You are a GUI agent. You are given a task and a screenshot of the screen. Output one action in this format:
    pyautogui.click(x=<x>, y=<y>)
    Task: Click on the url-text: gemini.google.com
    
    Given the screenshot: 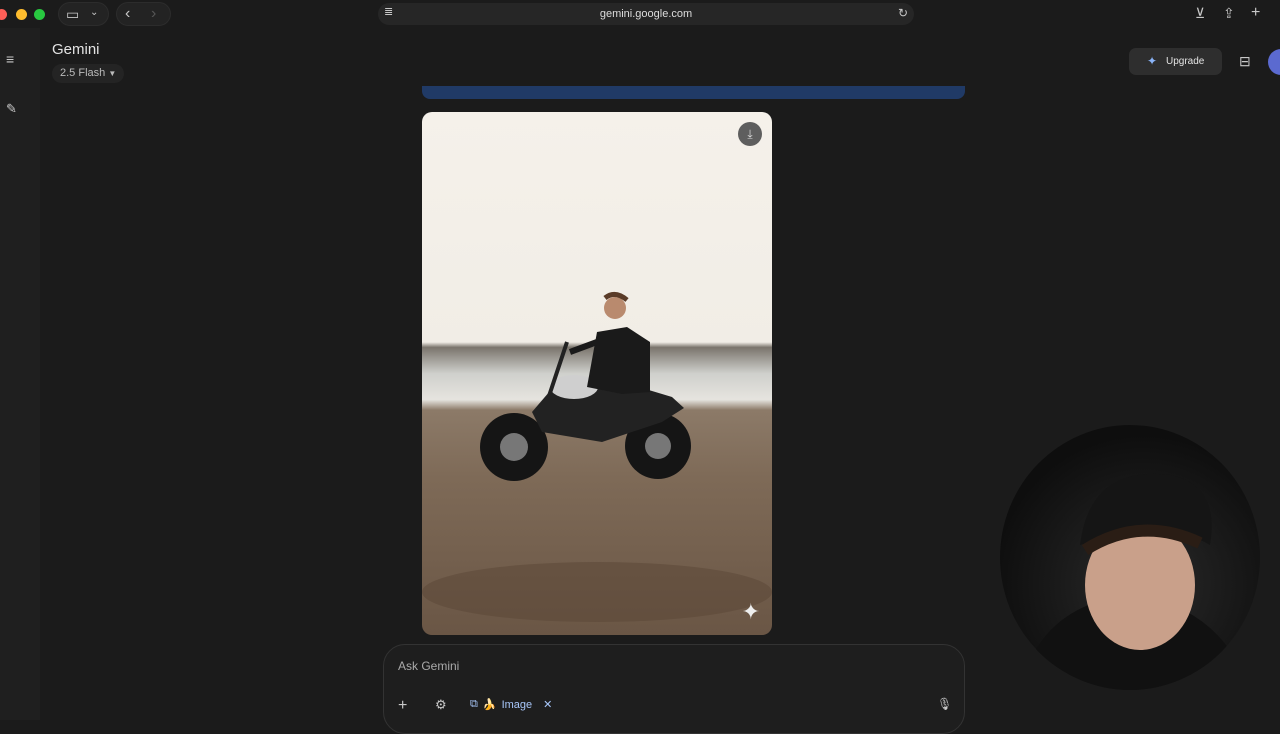 What is the action you would take?
    pyautogui.click(x=646, y=14)
    